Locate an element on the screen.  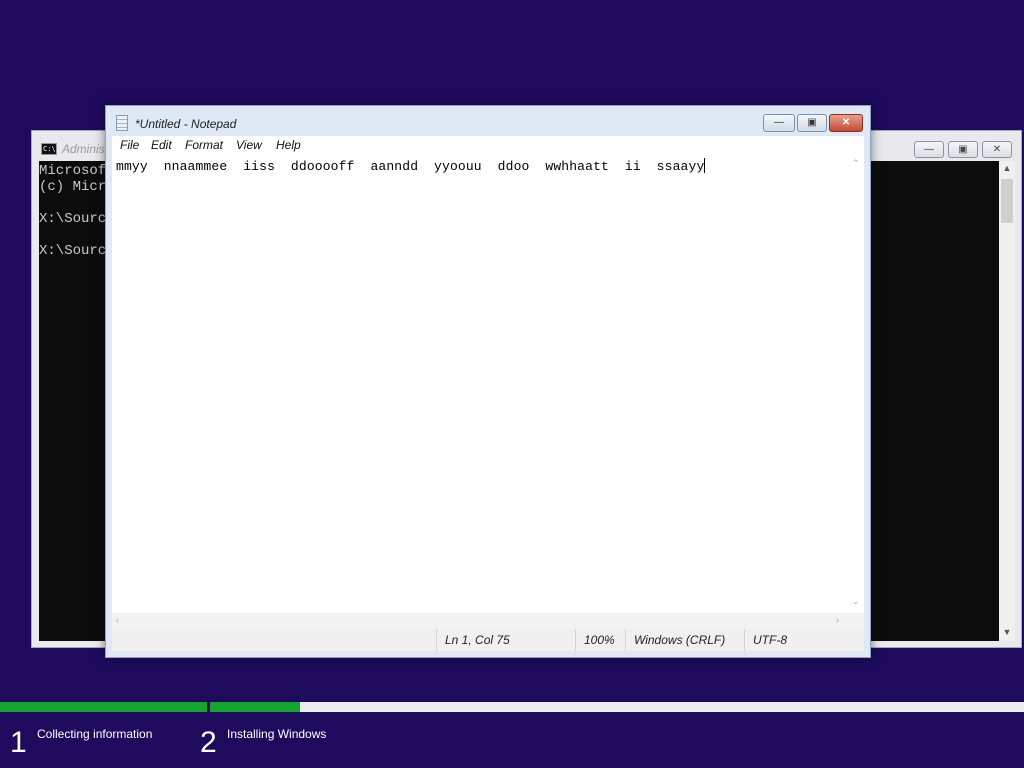
step1-label: Collecting information is located at coordinates (95, 734).